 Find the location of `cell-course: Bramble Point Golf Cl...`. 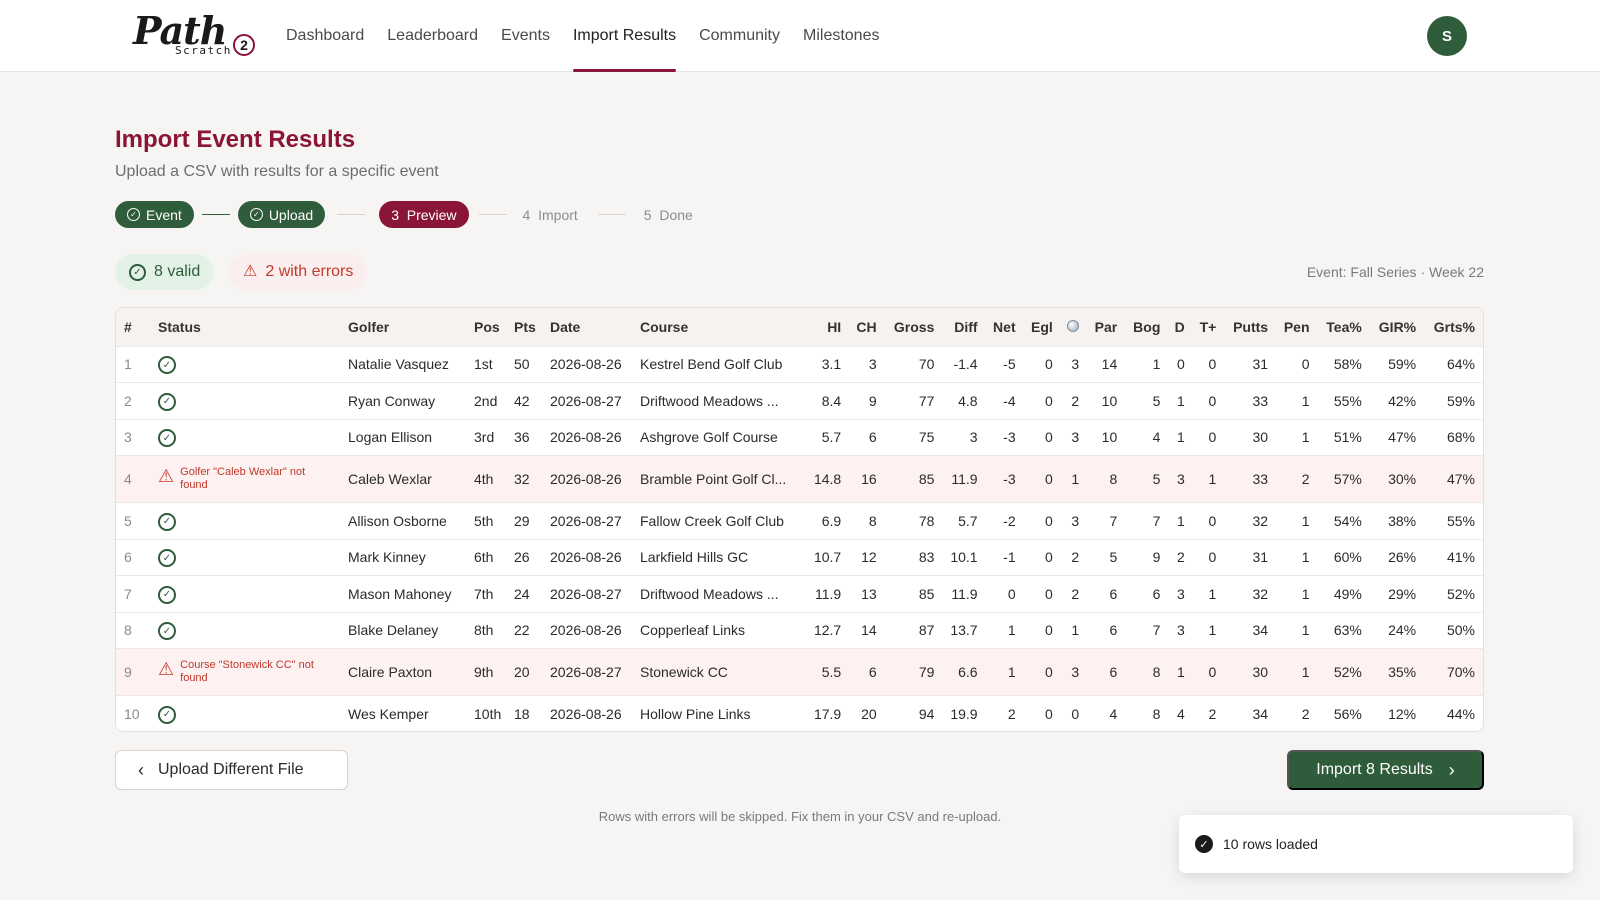

cell-course: Bramble Point Golf Cl... is located at coordinates (719, 479).